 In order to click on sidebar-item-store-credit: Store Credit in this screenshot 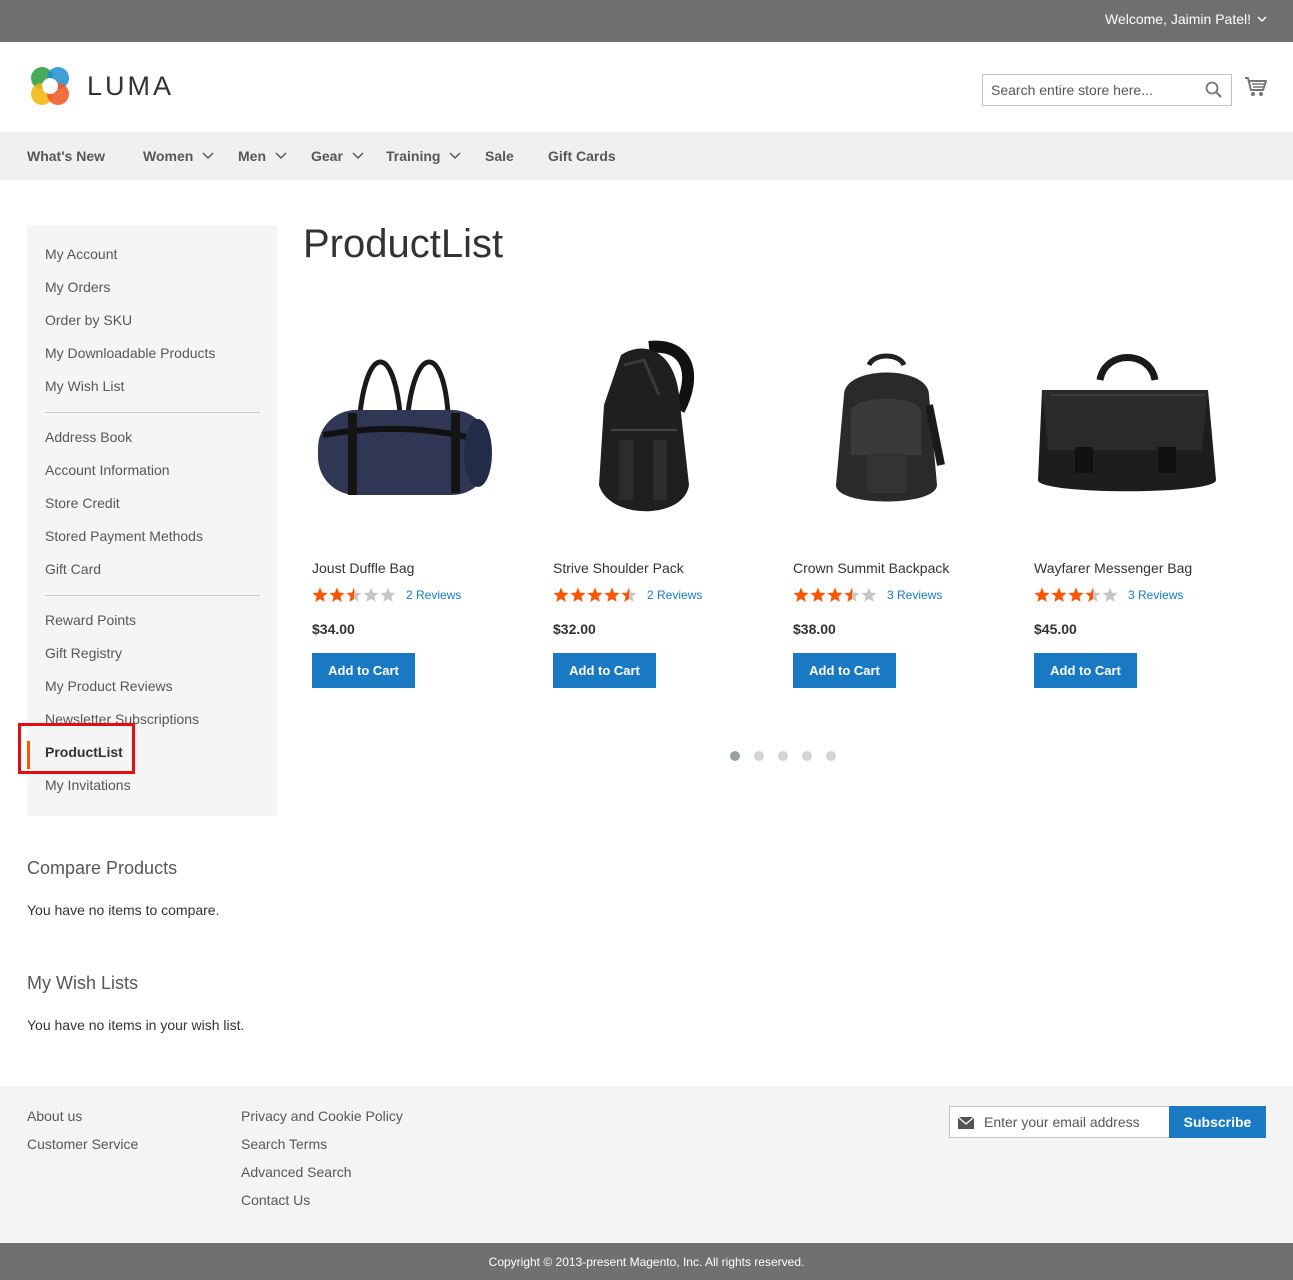, I will do `click(82, 503)`.